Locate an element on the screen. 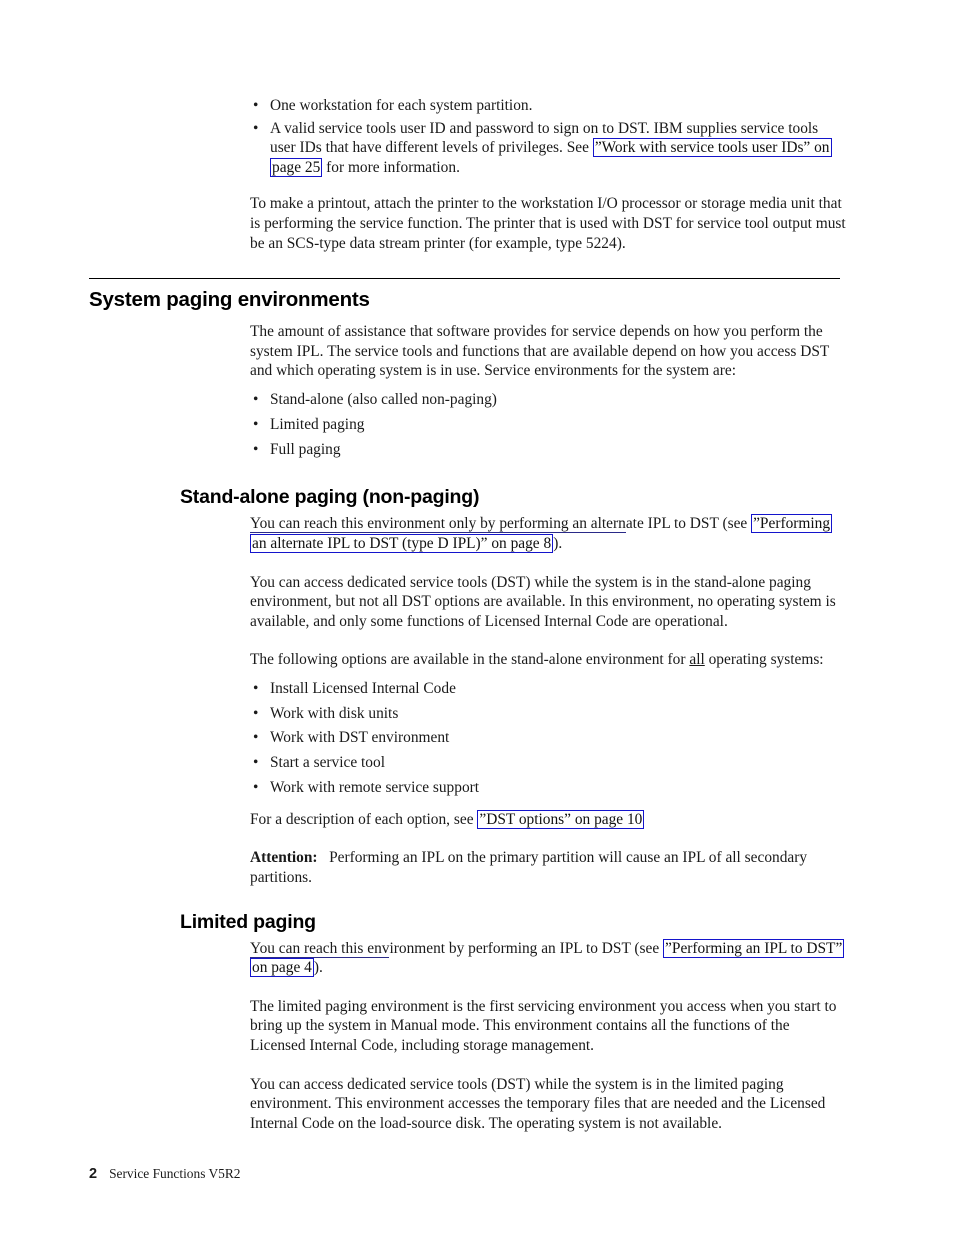 The image size is (954, 1235). scan-underline-artifact: You can reach this env is located at coordinates (320, 948).